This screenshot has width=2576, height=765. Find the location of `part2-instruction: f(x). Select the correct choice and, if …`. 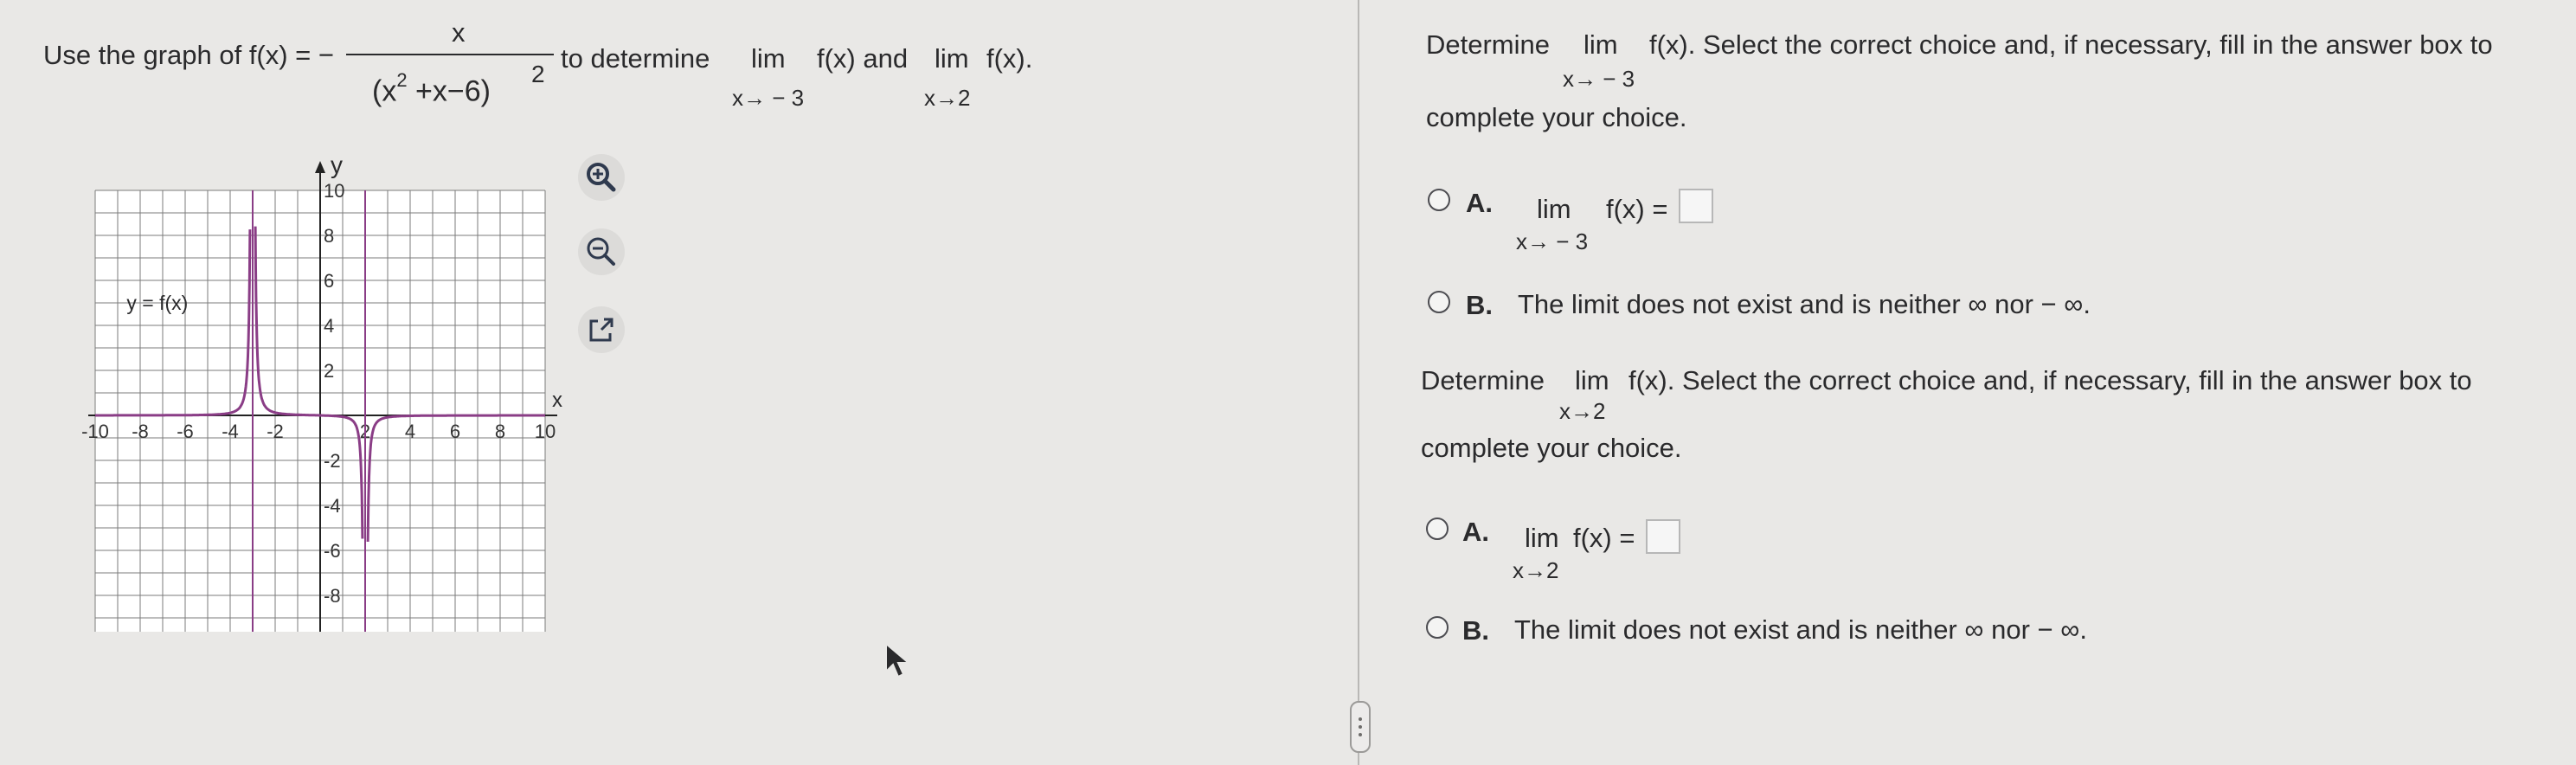

part2-instruction: f(x). Select the correct choice and, if … is located at coordinates (2050, 380).